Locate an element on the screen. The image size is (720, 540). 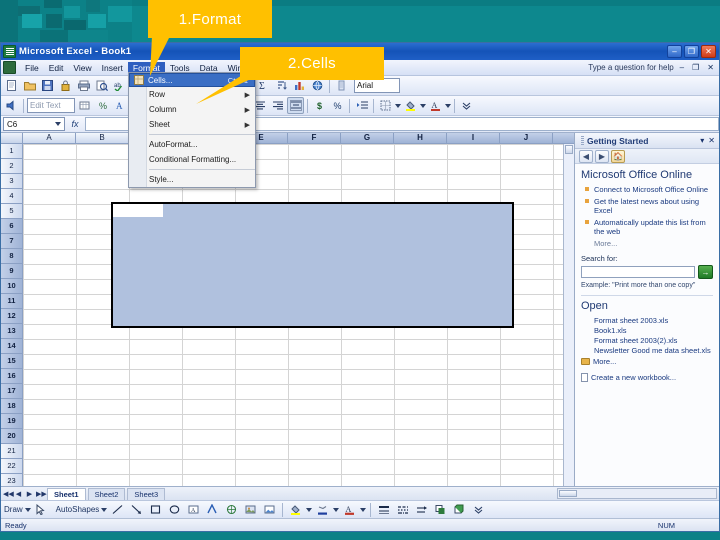
callout-cells-label: 2.Cells is located at coordinates (312, 63).